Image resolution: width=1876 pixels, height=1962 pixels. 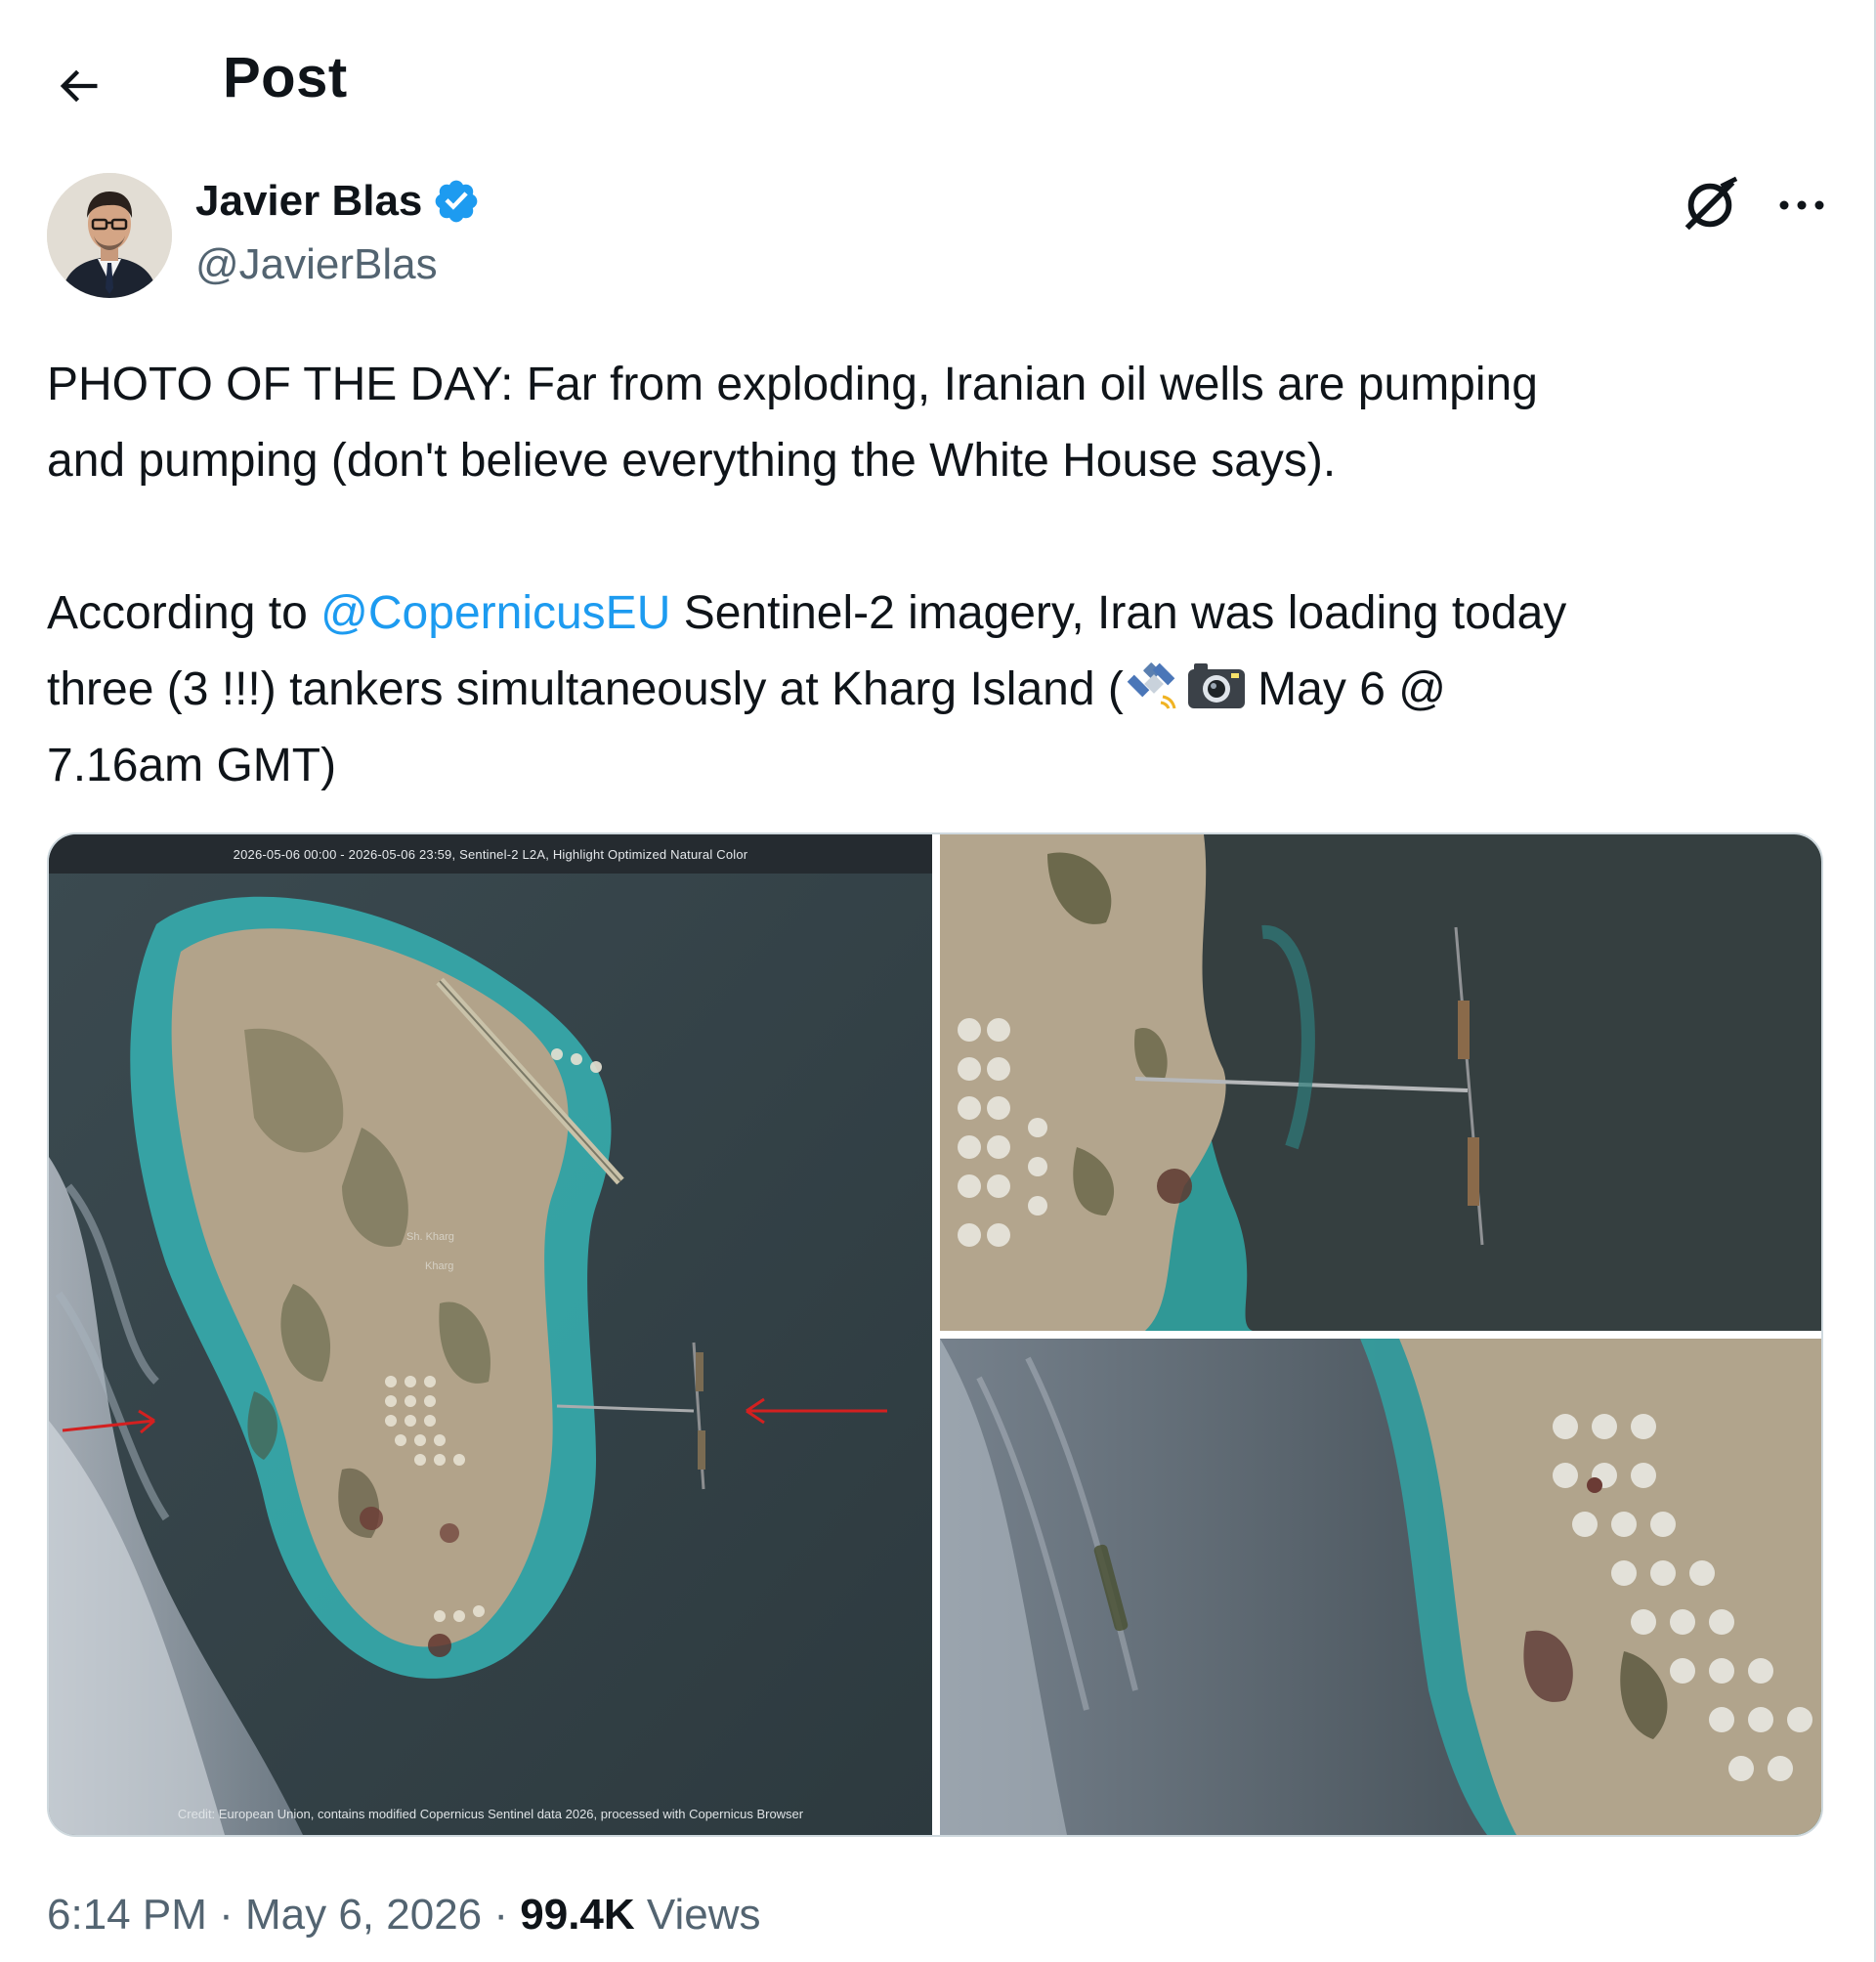 I want to click on satellite-image-tankfarm, so click(x=1380, y=1587).